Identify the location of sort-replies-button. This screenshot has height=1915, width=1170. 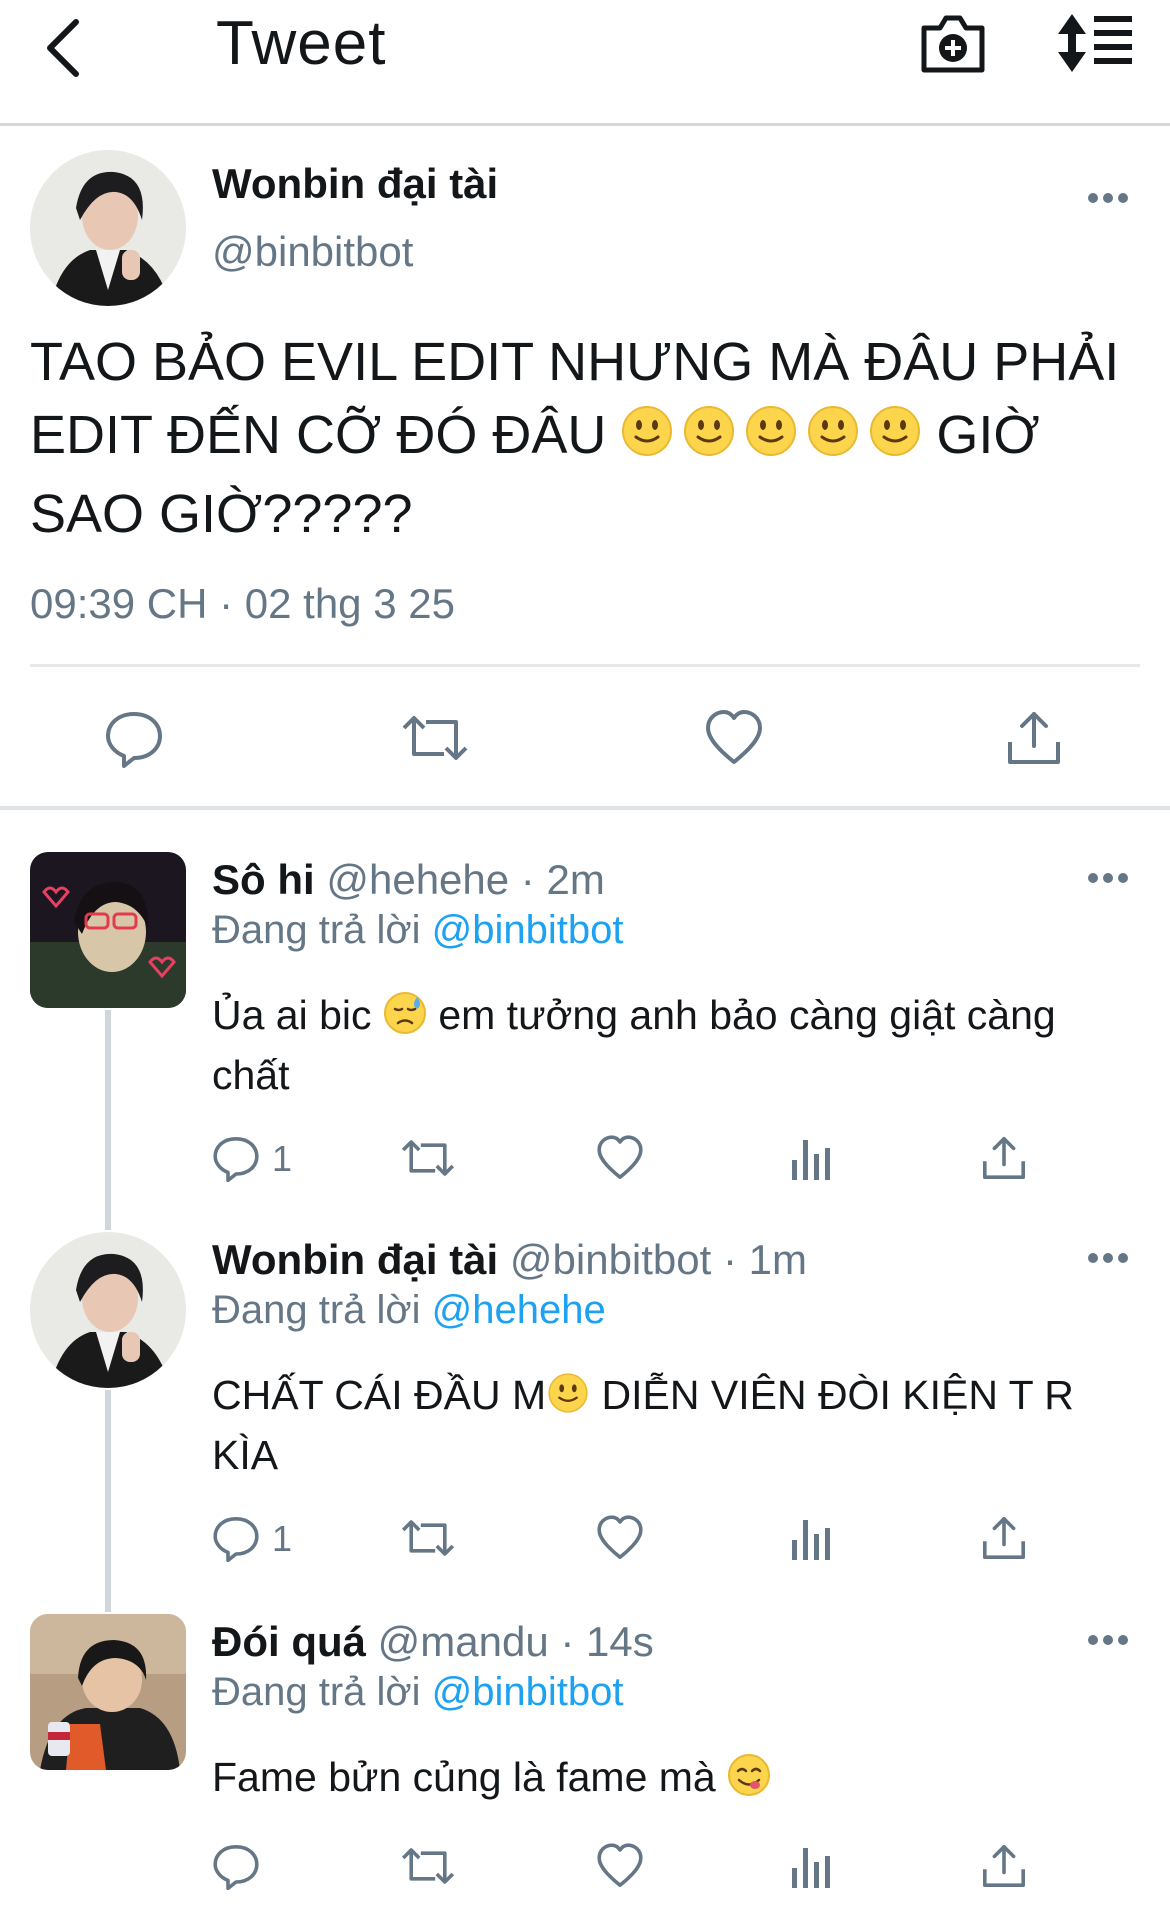
(1095, 43).